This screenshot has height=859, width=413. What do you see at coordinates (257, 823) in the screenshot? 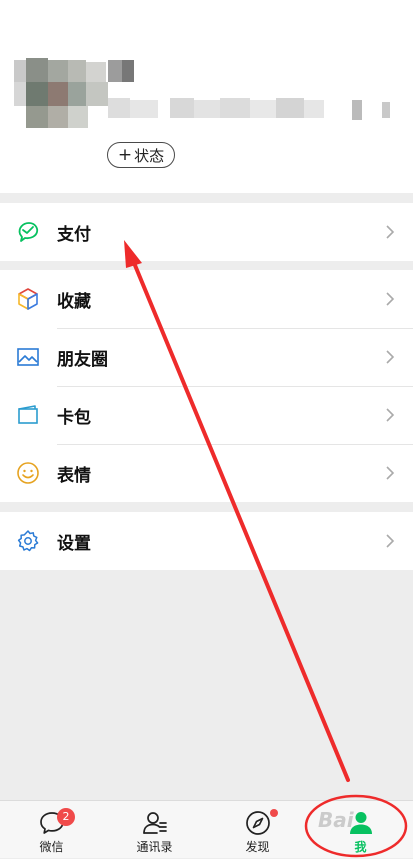
I see `compass-icon` at bounding box center [257, 823].